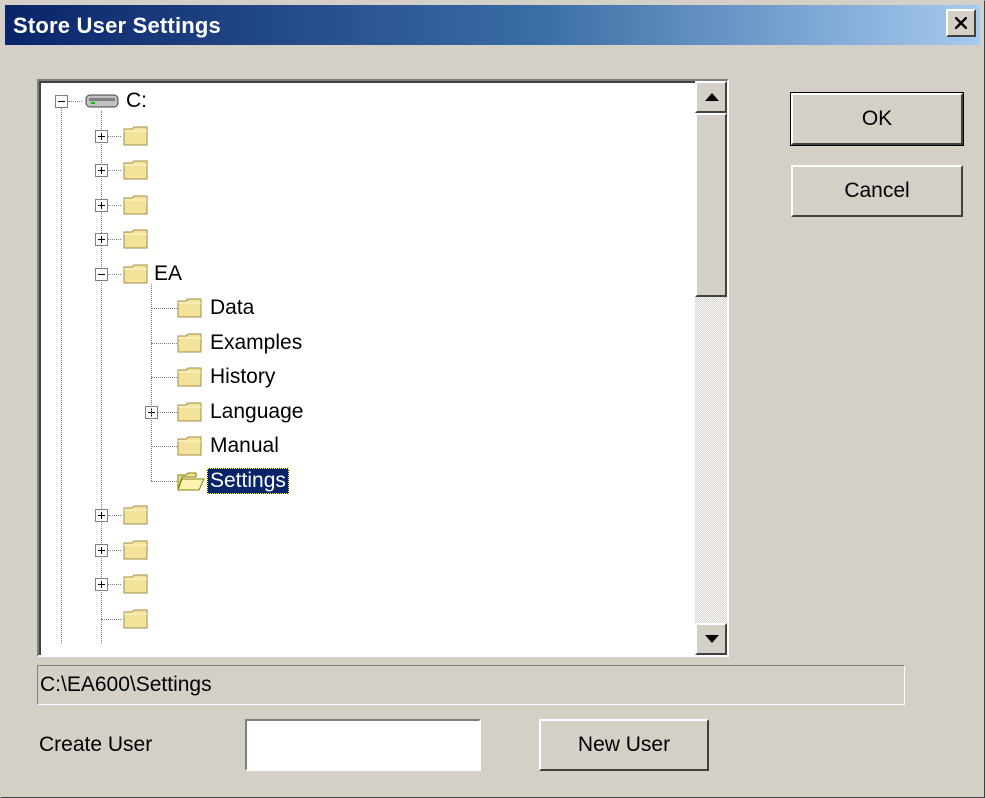 Image resolution: width=985 pixels, height=798 pixels. Describe the element at coordinates (248, 480) in the screenshot. I see `tree-node-label: Settings` at that location.